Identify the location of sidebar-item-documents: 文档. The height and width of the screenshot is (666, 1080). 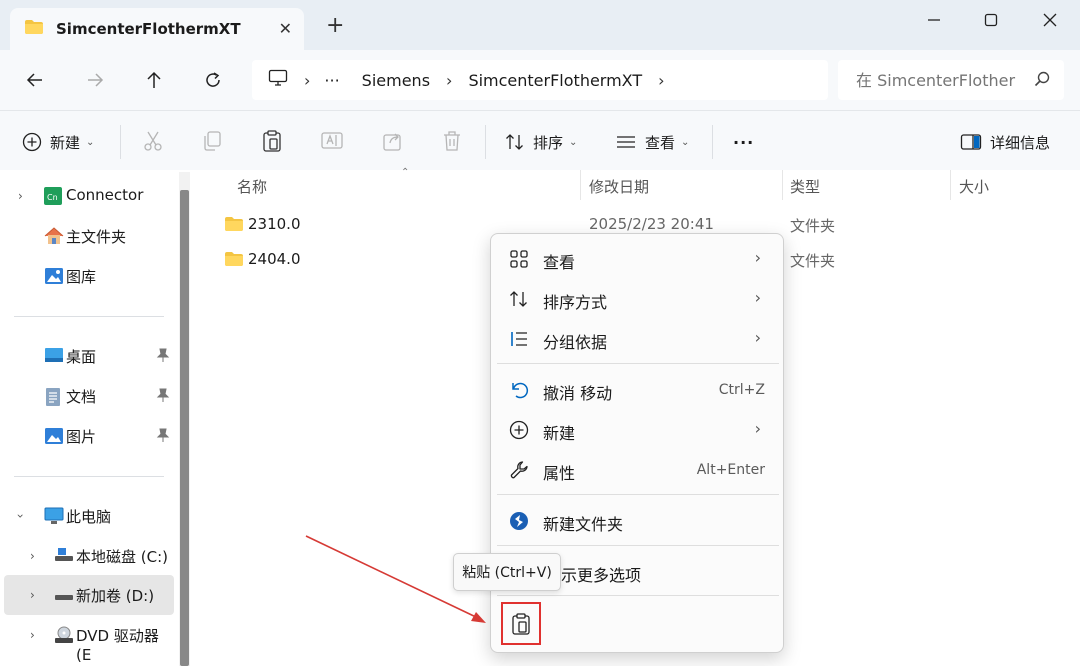
(88, 396).